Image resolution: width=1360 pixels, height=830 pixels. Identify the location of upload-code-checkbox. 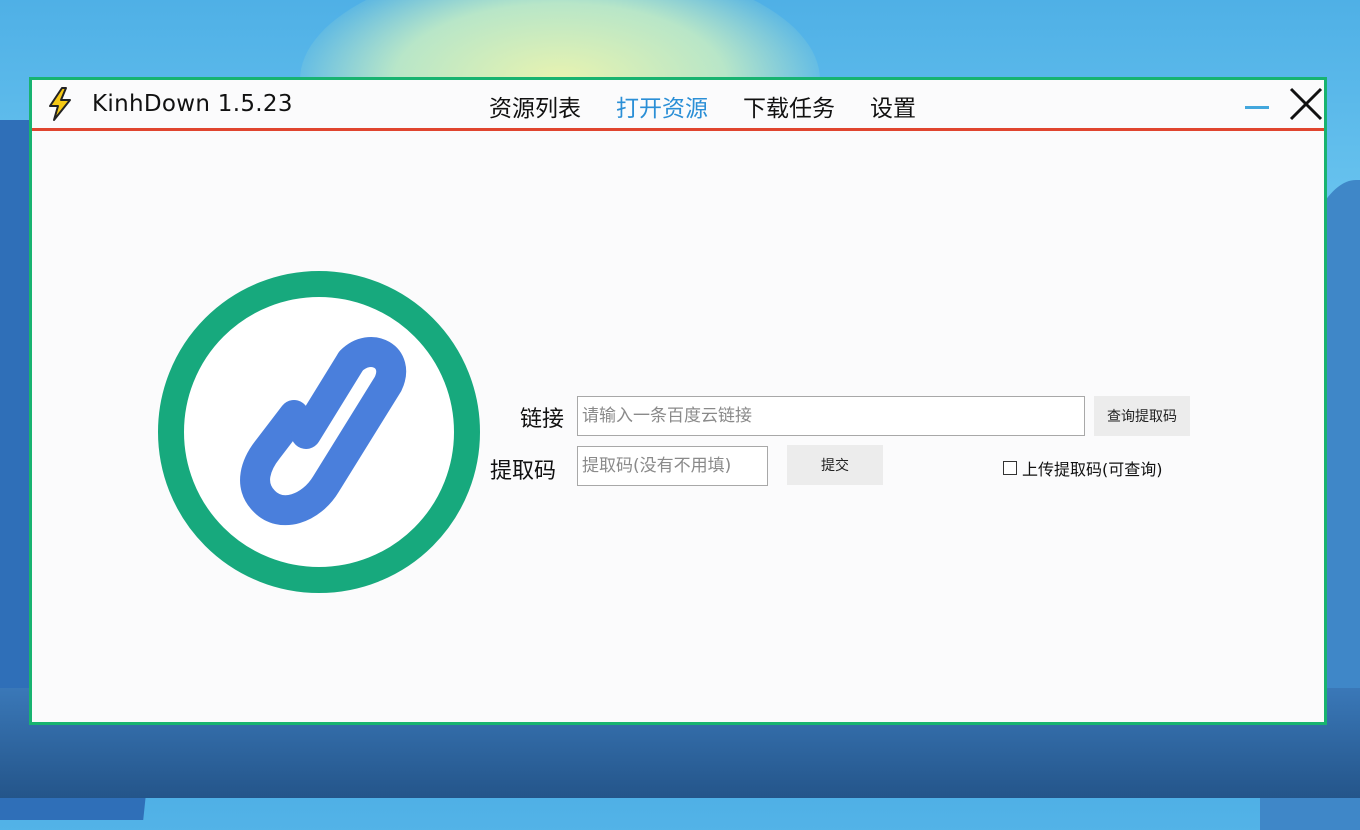
(1010, 468).